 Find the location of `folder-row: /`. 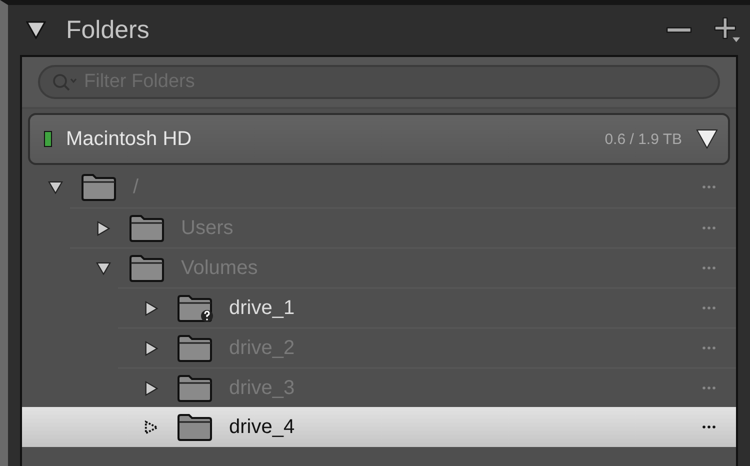

folder-row: / is located at coordinates (379, 187).